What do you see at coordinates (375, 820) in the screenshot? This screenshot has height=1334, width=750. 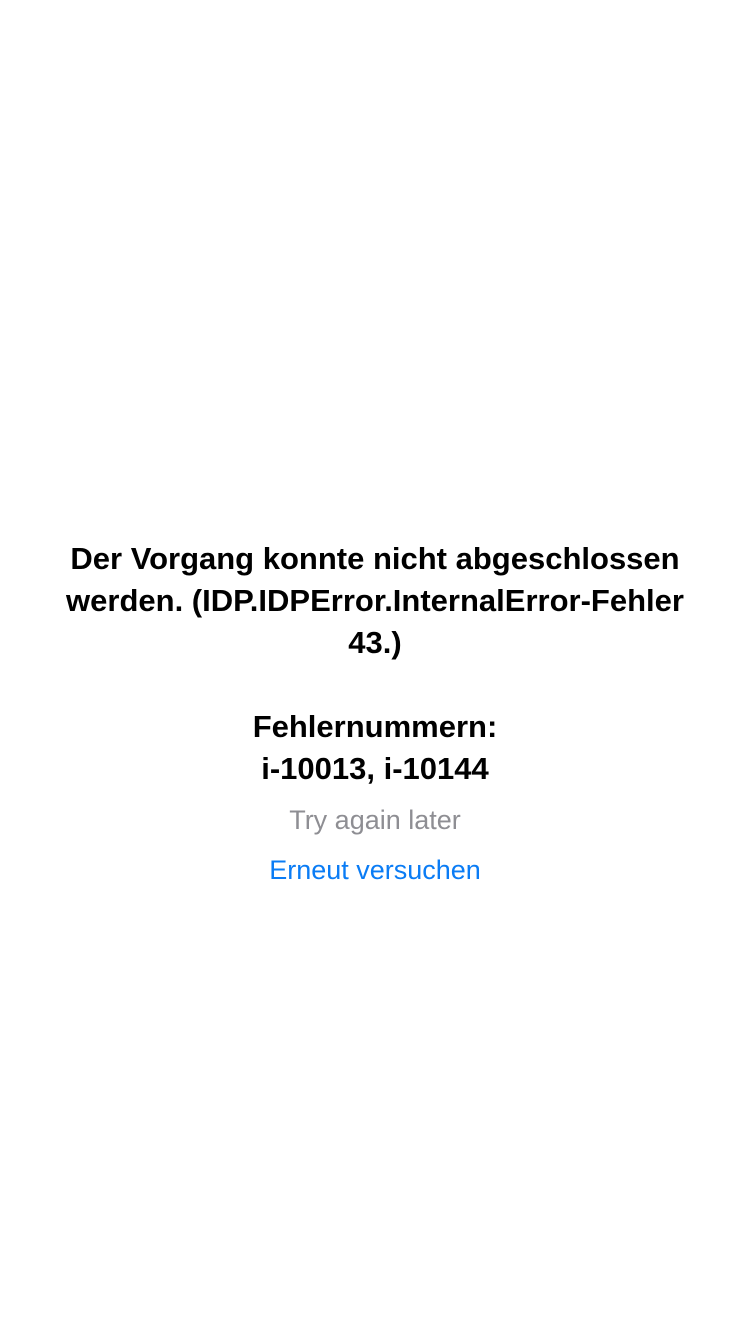 I see `hint-text: Try again later` at bounding box center [375, 820].